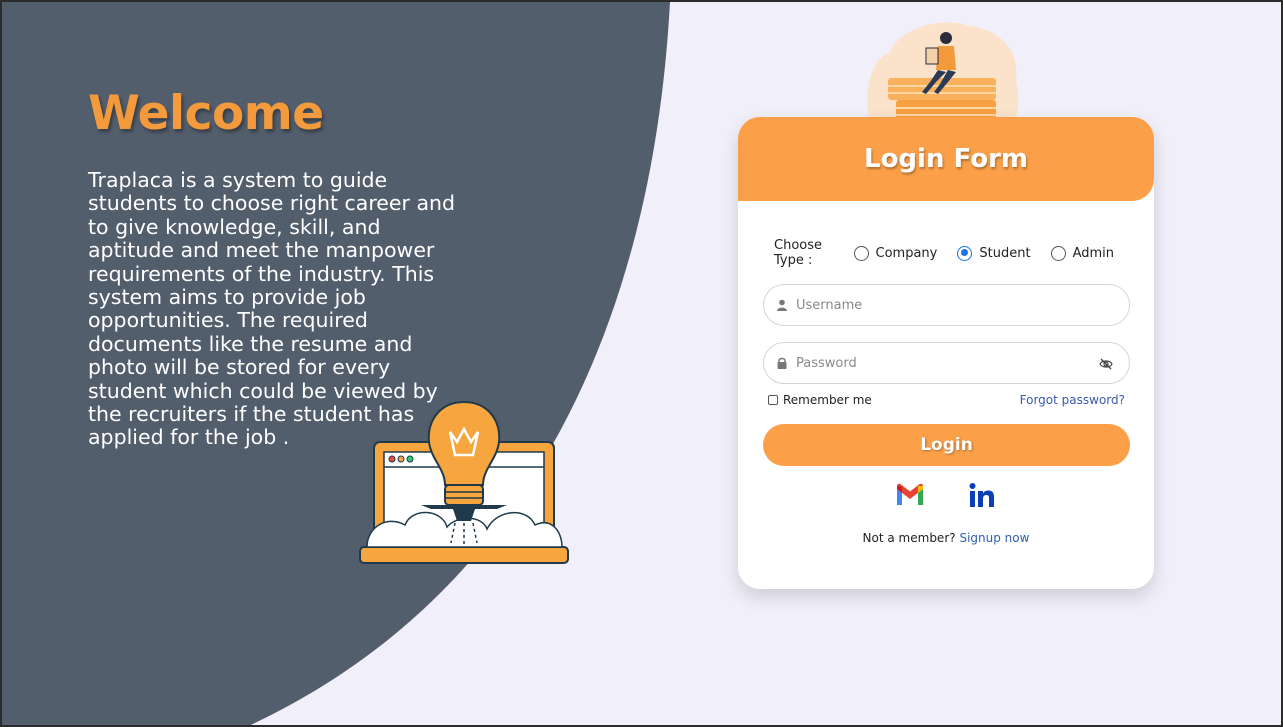  I want to click on type-option-admin: Admin, so click(1082, 253).